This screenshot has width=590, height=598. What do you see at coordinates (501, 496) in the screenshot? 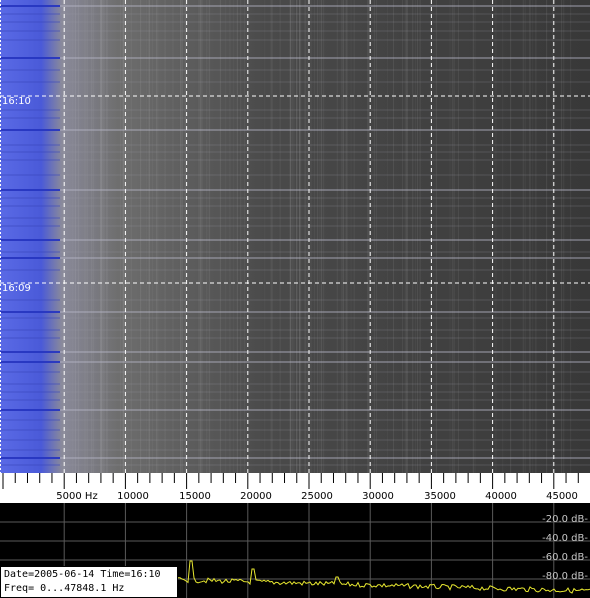
I see `freq-tick-label-40000: 40000` at bounding box center [501, 496].